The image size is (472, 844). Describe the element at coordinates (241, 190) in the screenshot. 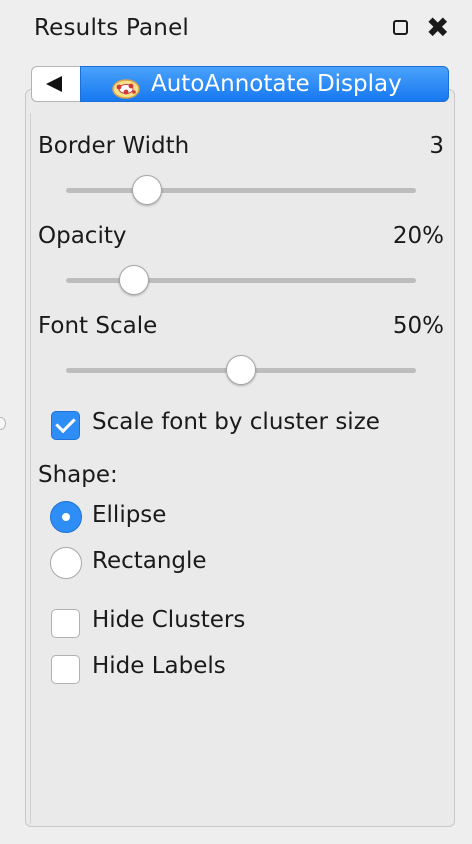

I see `border-width-slider` at that location.